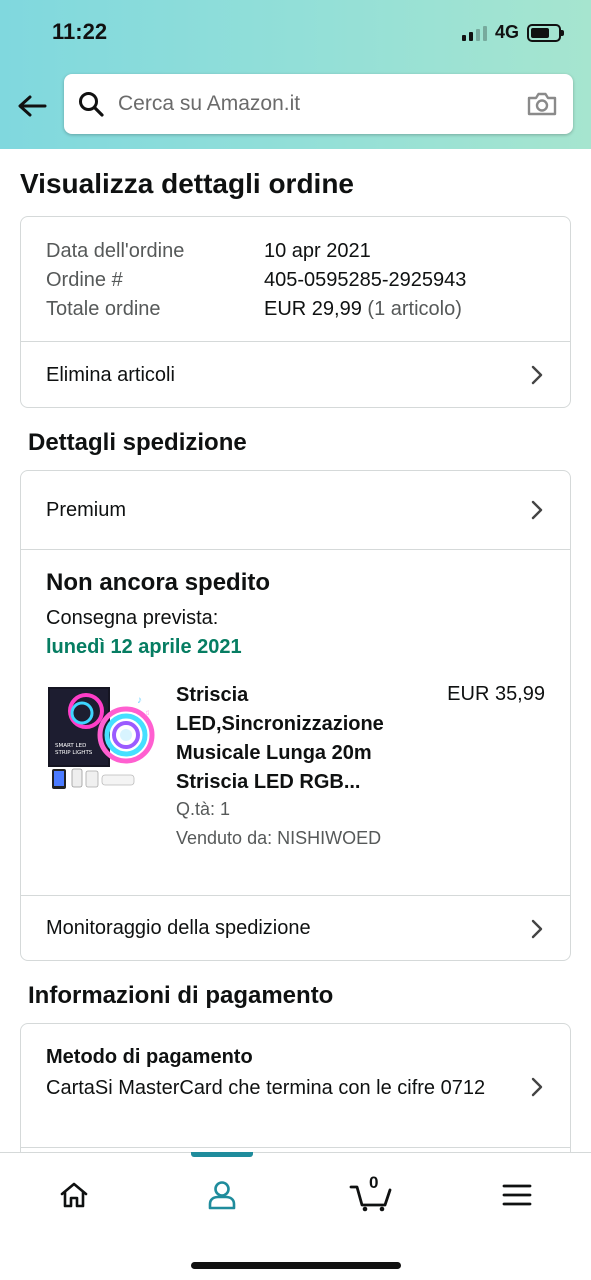 This screenshot has width=591, height=1280. I want to click on payment-method-label: Metodo di pagamento, so click(149, 1057).